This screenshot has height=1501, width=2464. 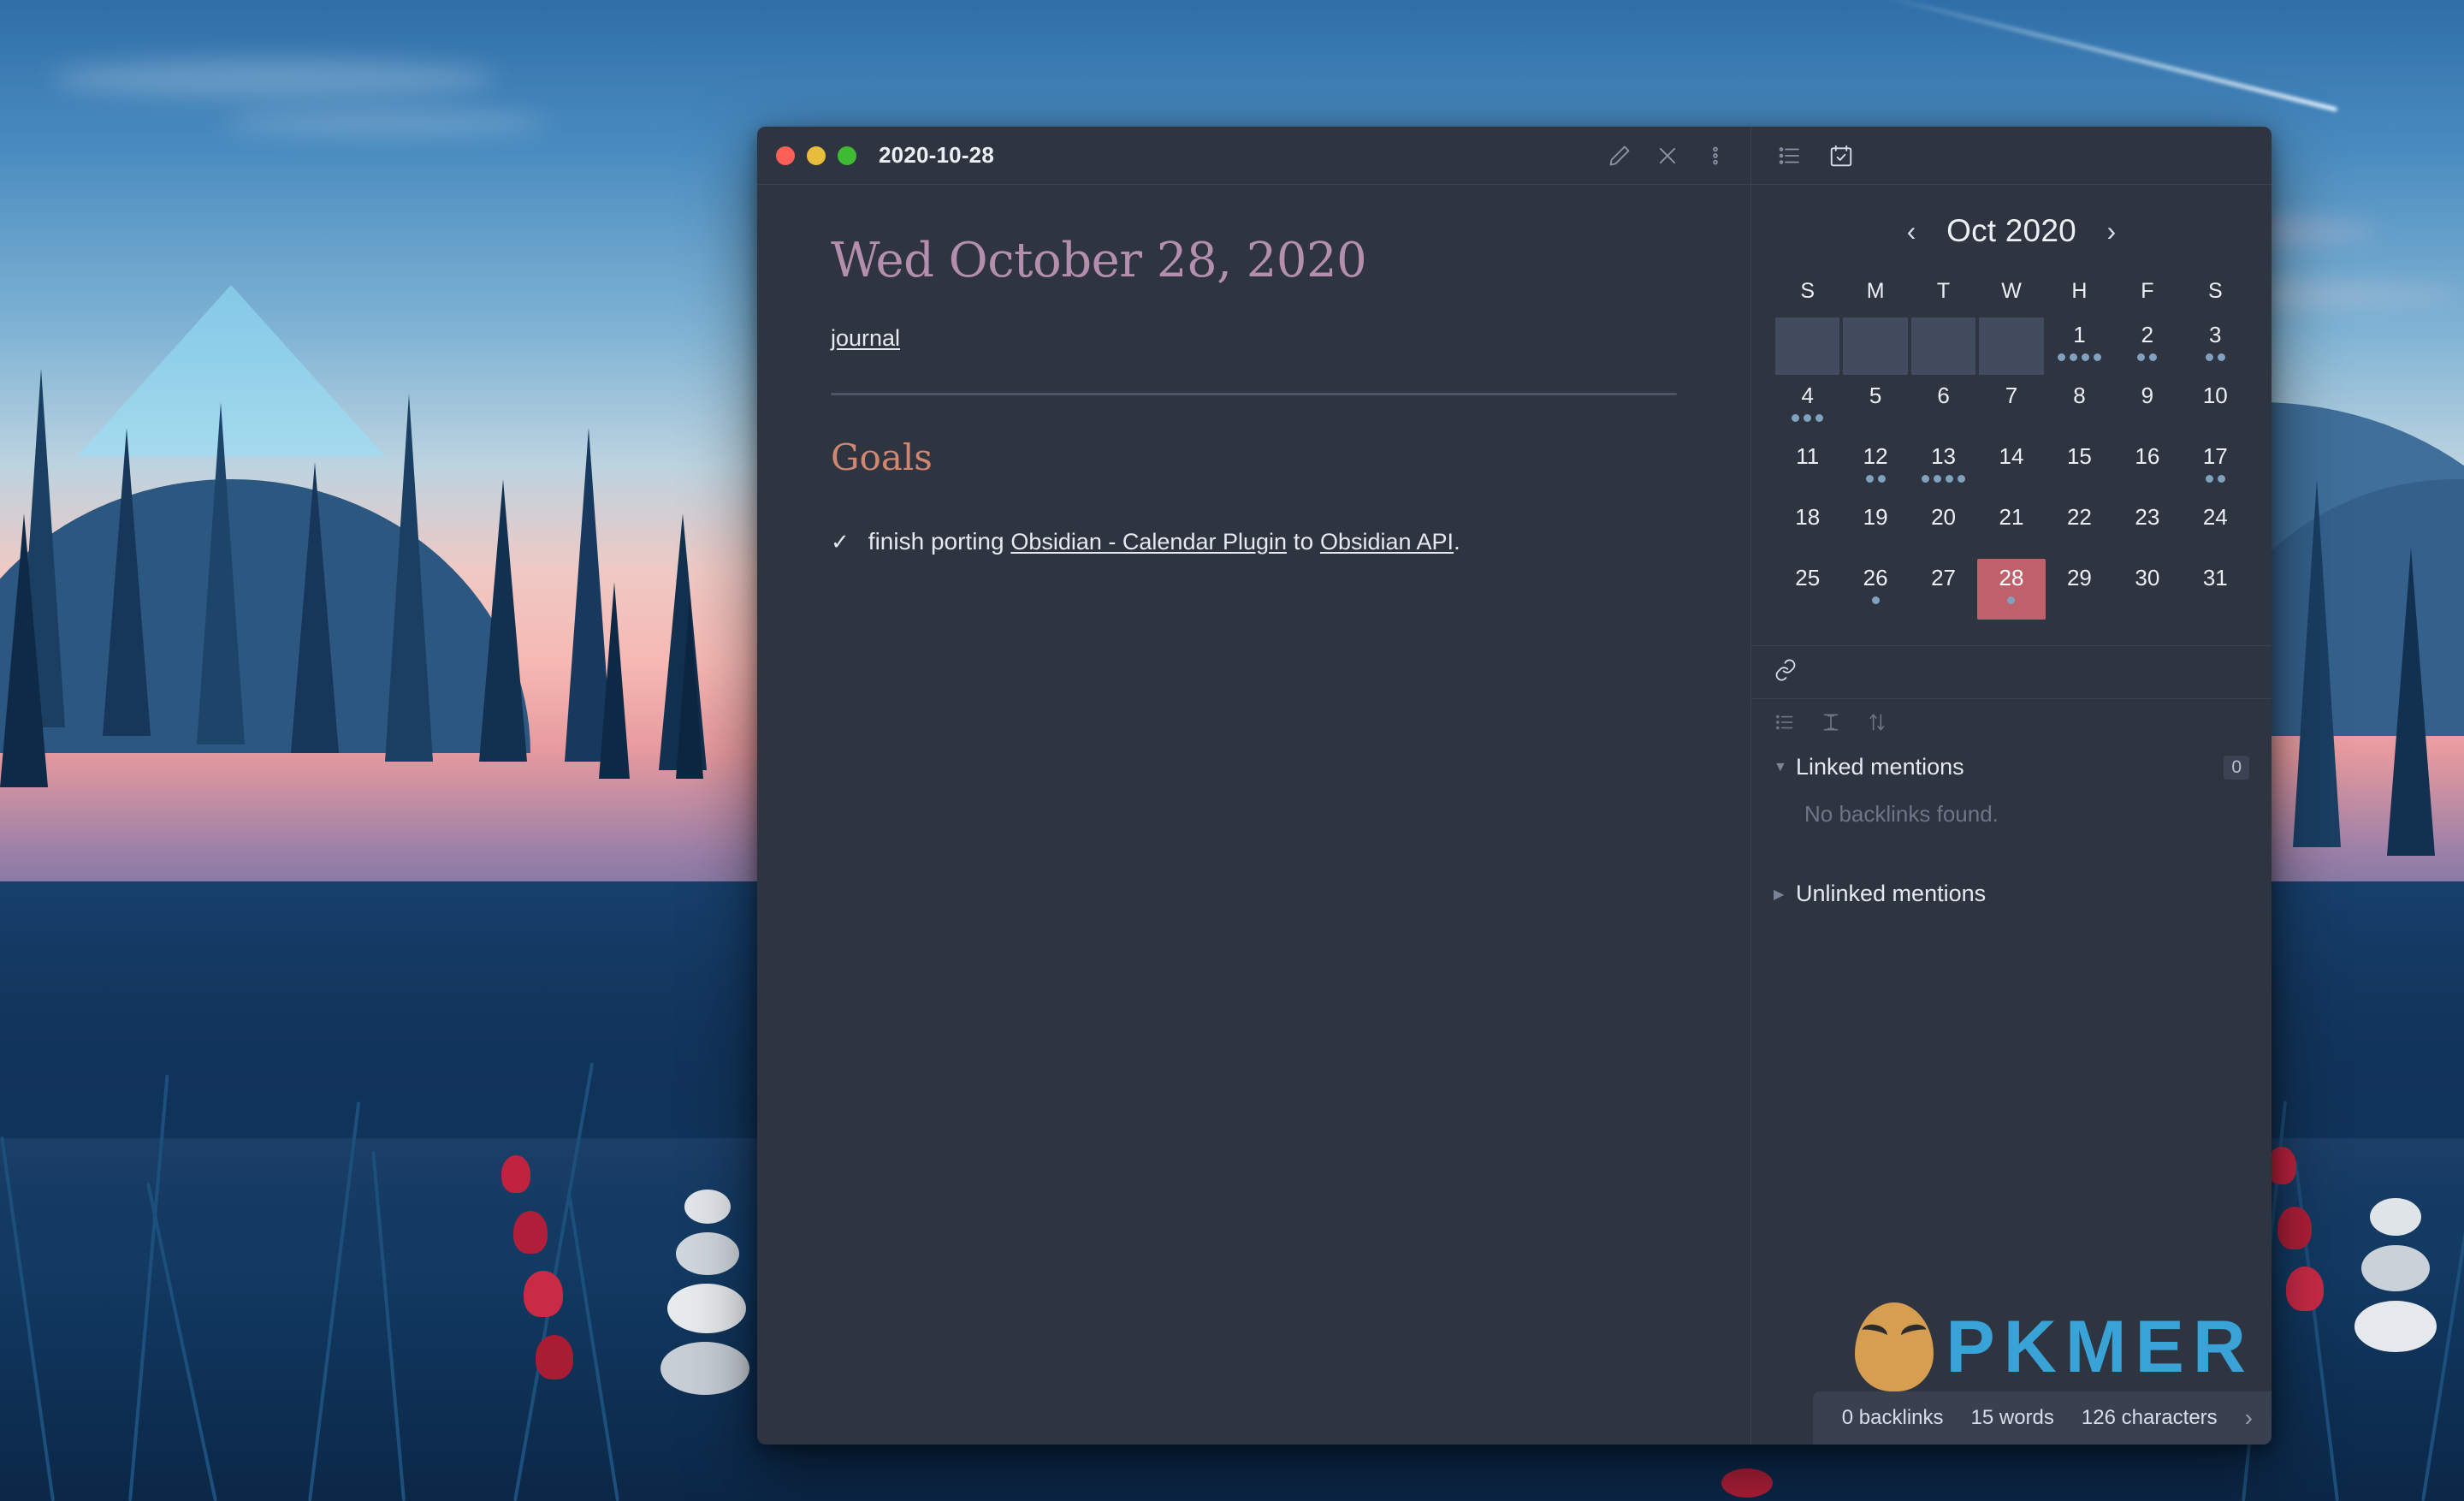 What do you see at coordinates (1780, 767) in the screenshot?
I see `chevron-down-icon: ▼` at bounding box center [1780, 767].